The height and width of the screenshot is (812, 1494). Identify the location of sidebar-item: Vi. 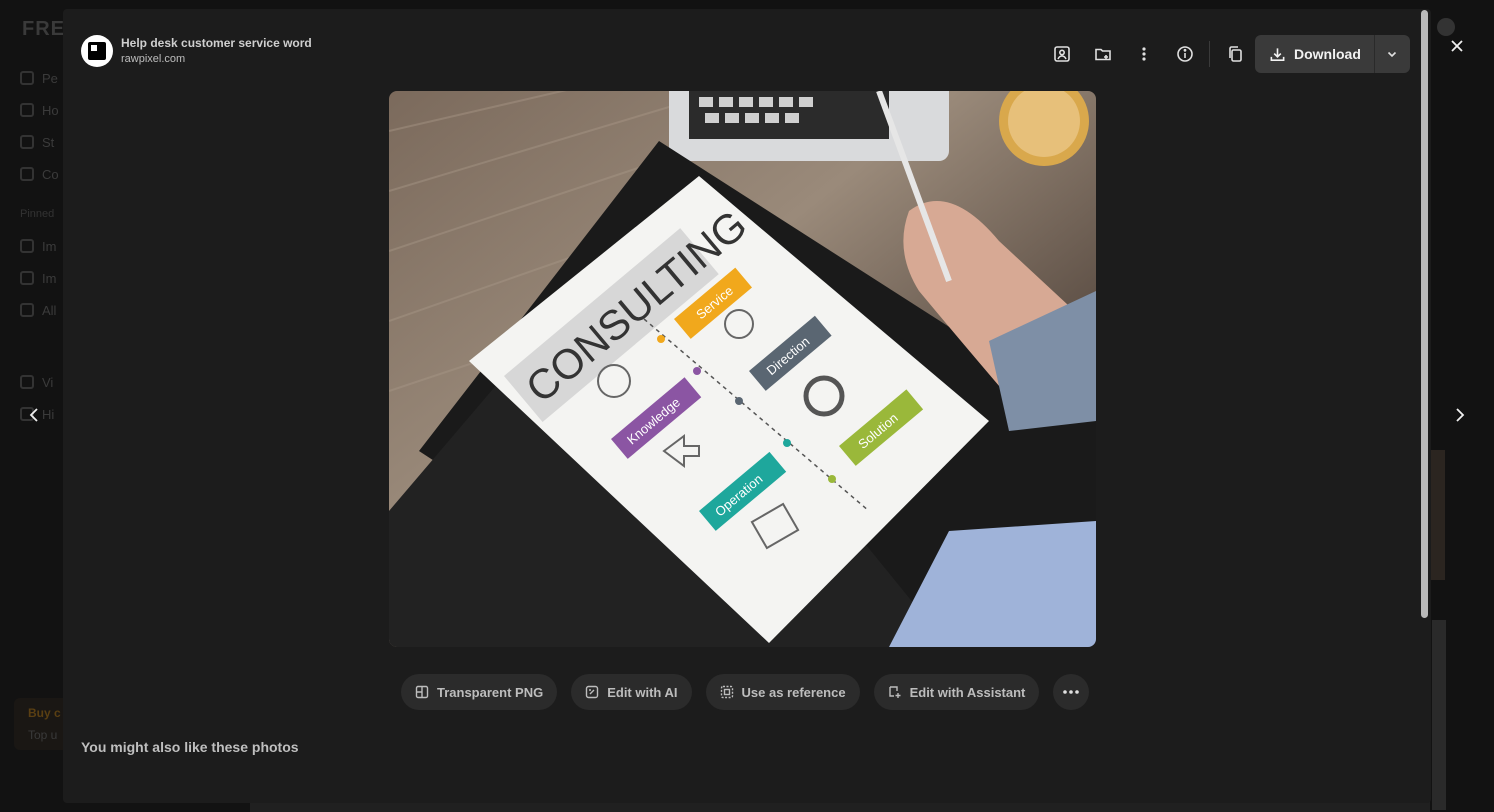
(42, 382).